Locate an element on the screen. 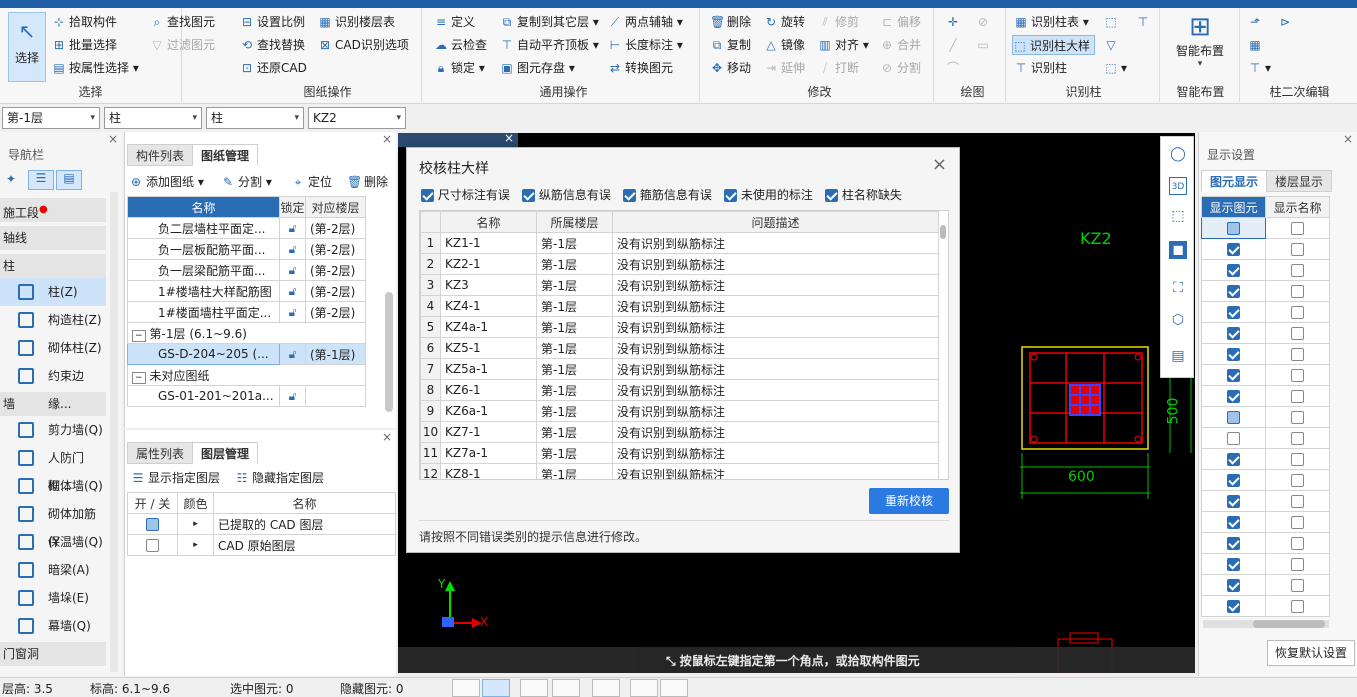  subtype-select: 柱 ▾ is located at coordinates (255, 118).